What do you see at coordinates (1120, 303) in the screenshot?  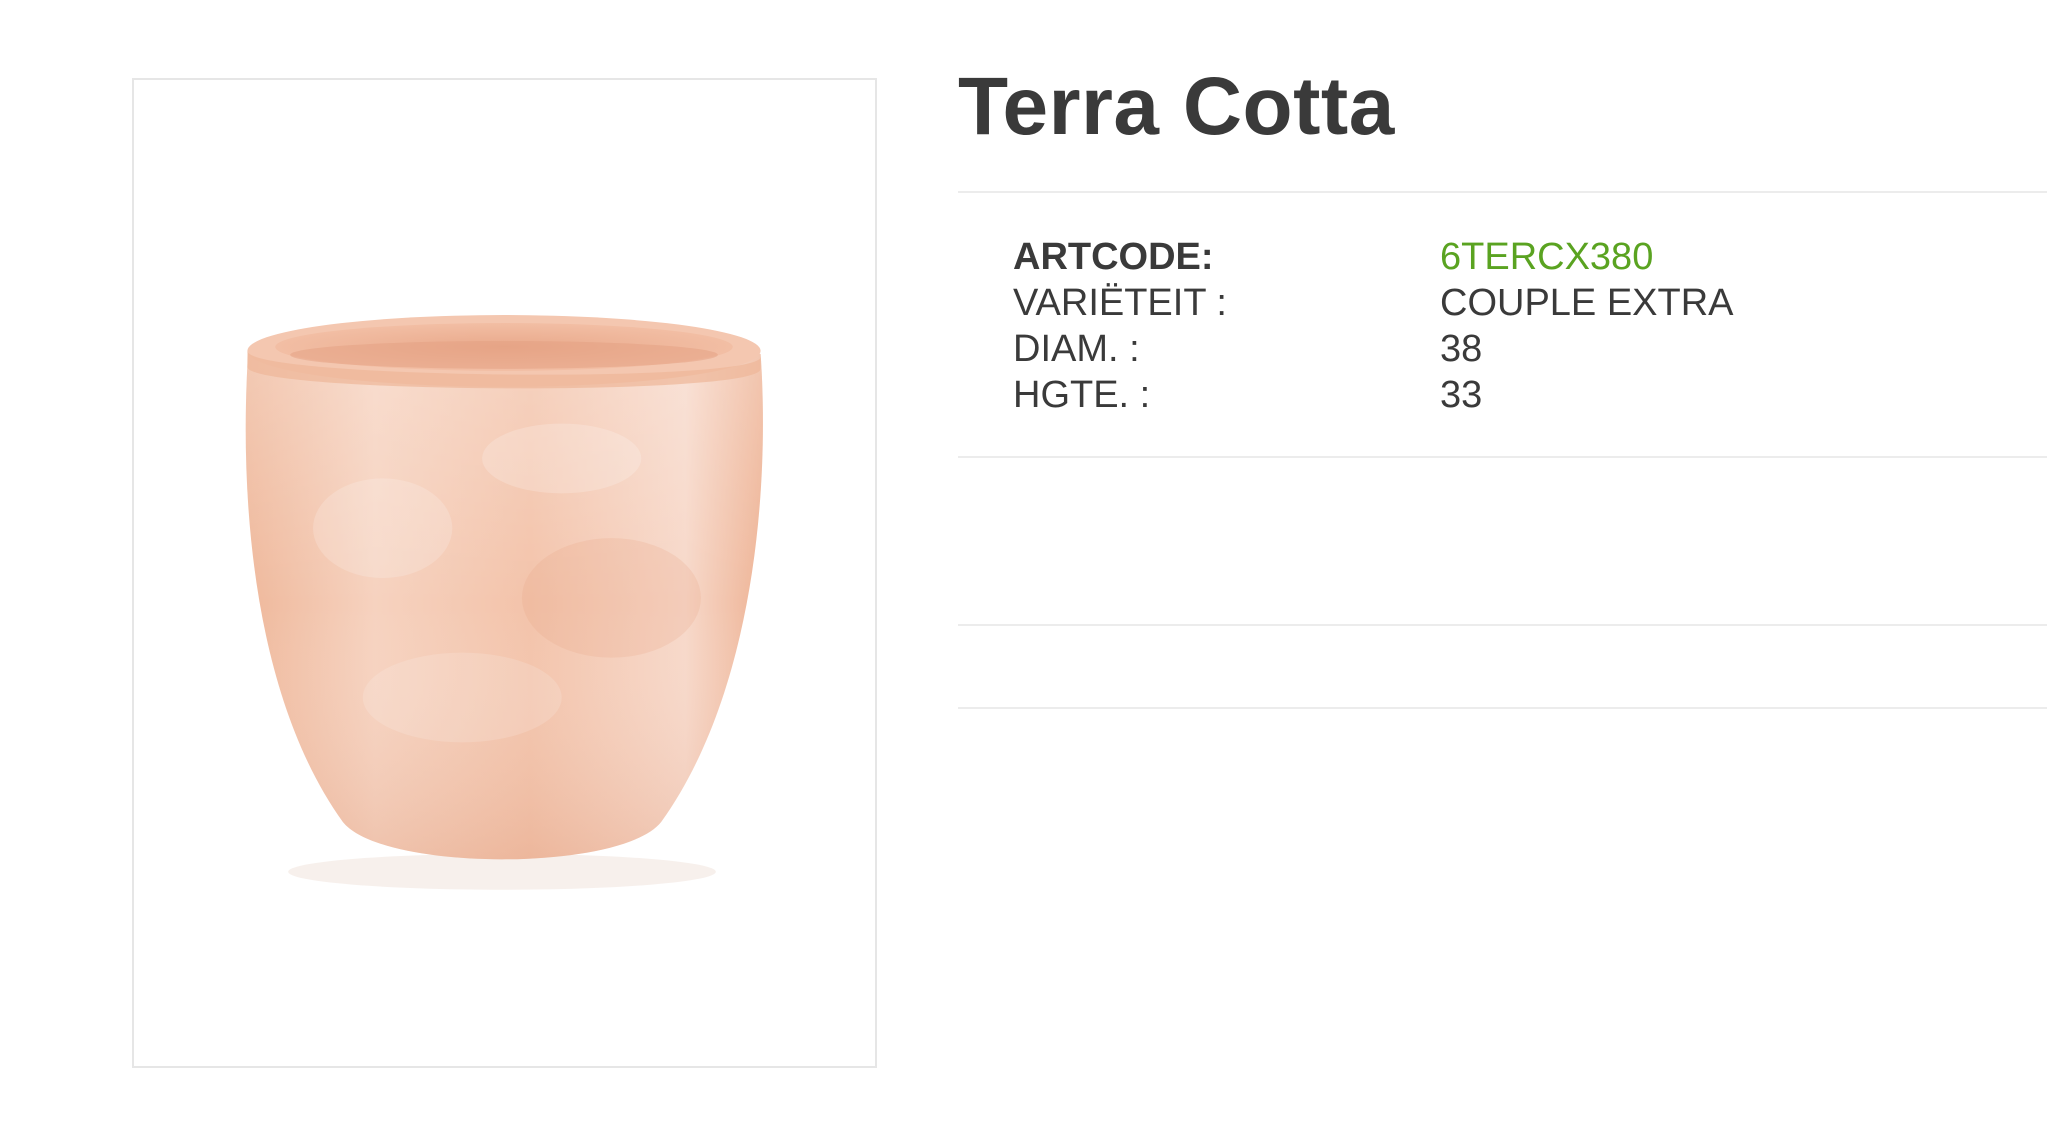 I see `spec-label-variety: VARIËTEIT :` at bounding box center [1120, 303].